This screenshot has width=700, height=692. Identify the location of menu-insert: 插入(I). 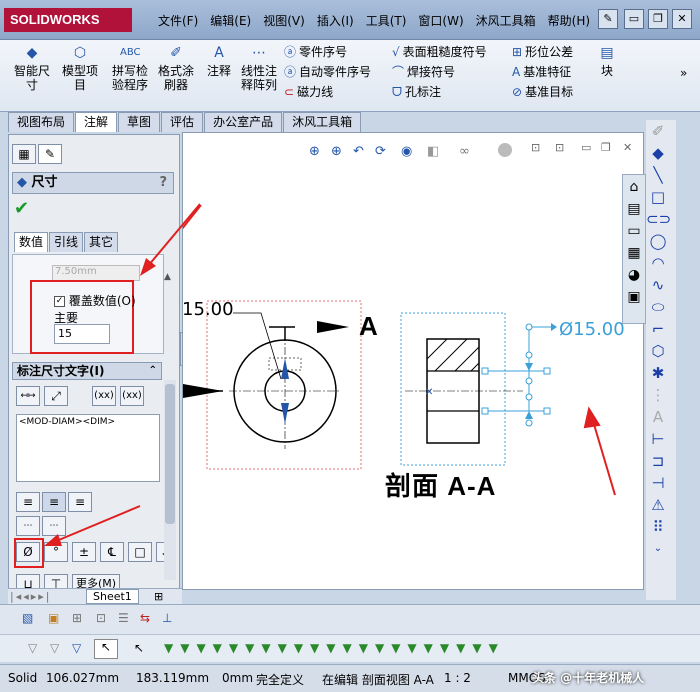
(335, 21).